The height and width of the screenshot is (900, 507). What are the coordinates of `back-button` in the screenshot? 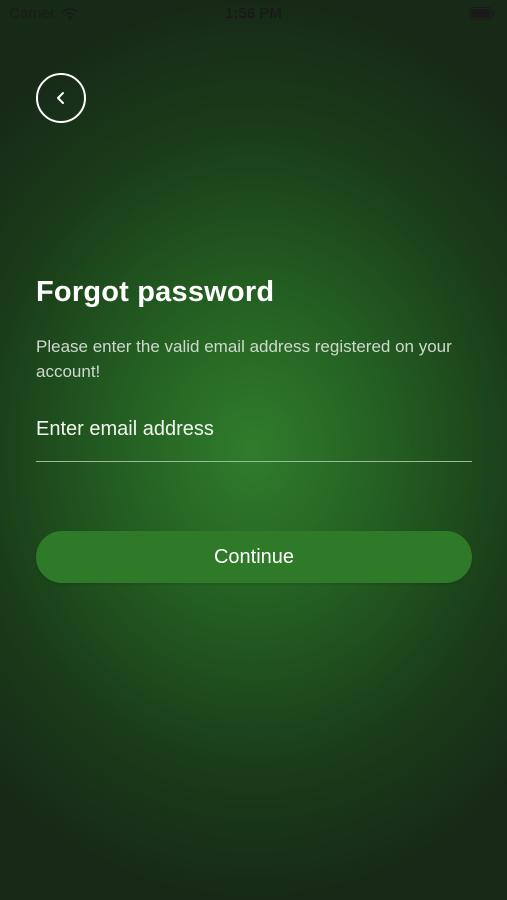 It's located at (61, 98).